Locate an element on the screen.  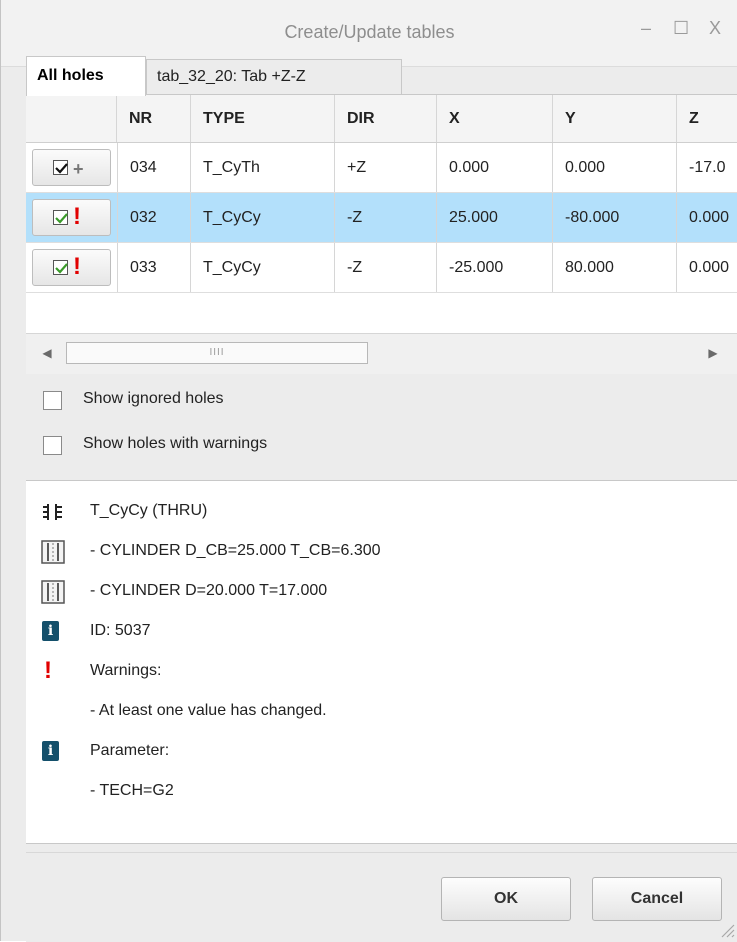
ok-button: OK is located at coordinates (506, 899).